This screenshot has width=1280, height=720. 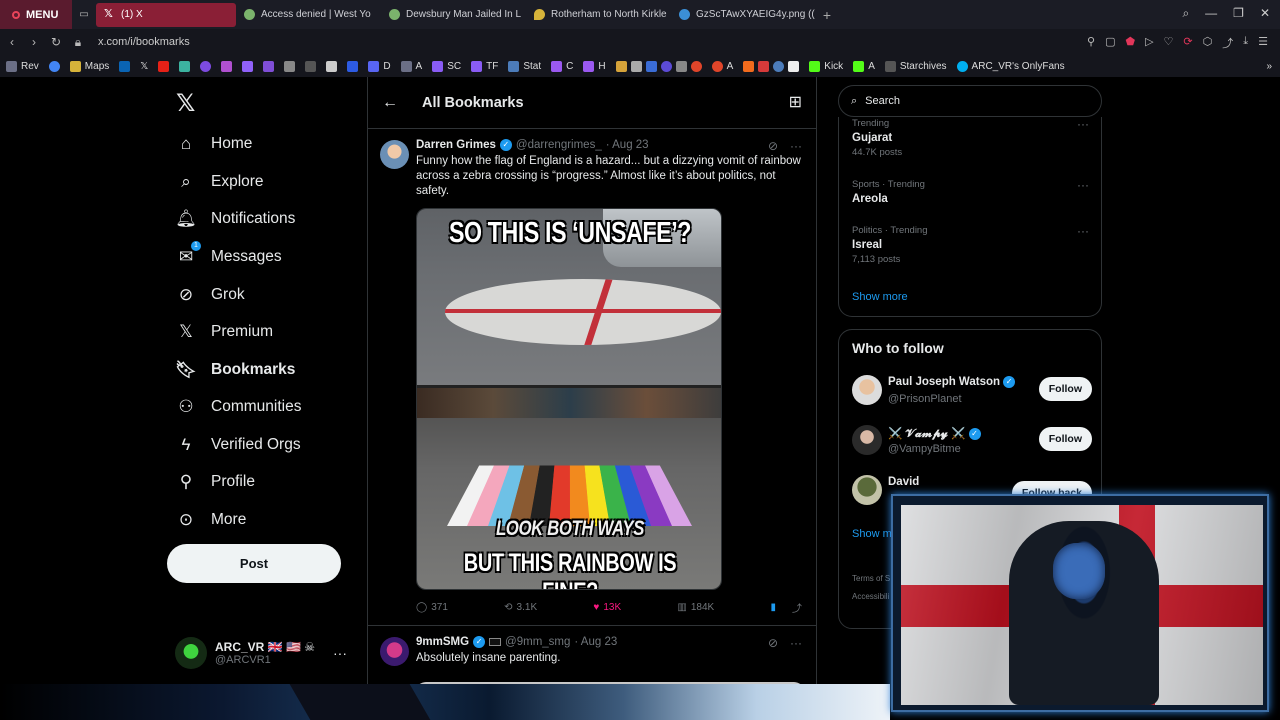 What do you see at coordinates (185, 66) in the screenshot?
I see `bookmark-site` at bounding box center [185, 66].